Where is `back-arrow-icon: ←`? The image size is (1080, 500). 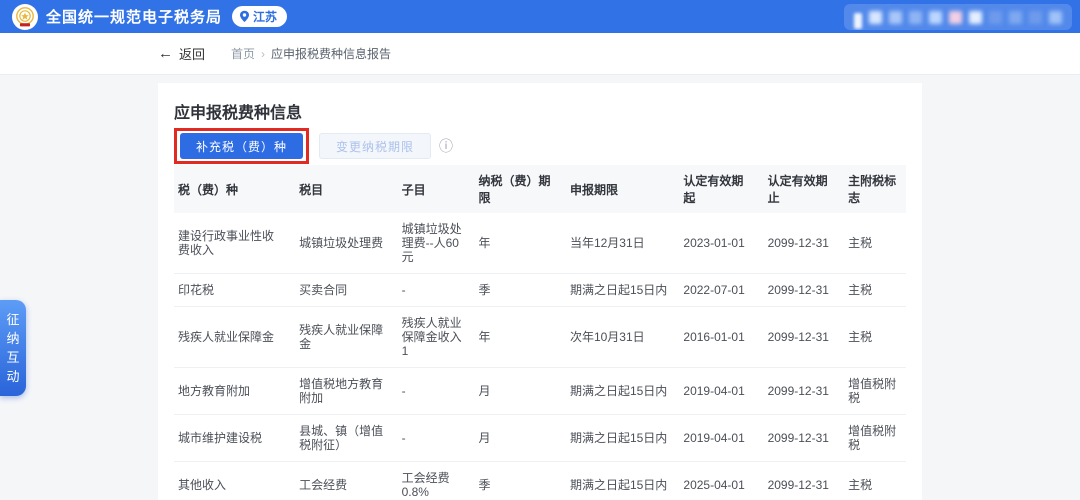 back-arrow-icon: ← is located at coordinates (165, 53).